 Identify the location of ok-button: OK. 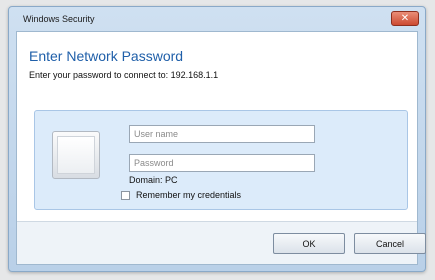
(309, 243).